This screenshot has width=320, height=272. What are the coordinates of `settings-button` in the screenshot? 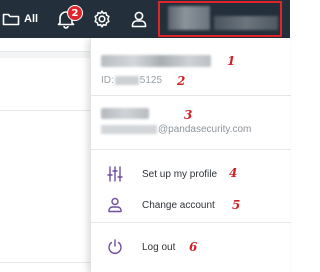 It's located at (104, 19).